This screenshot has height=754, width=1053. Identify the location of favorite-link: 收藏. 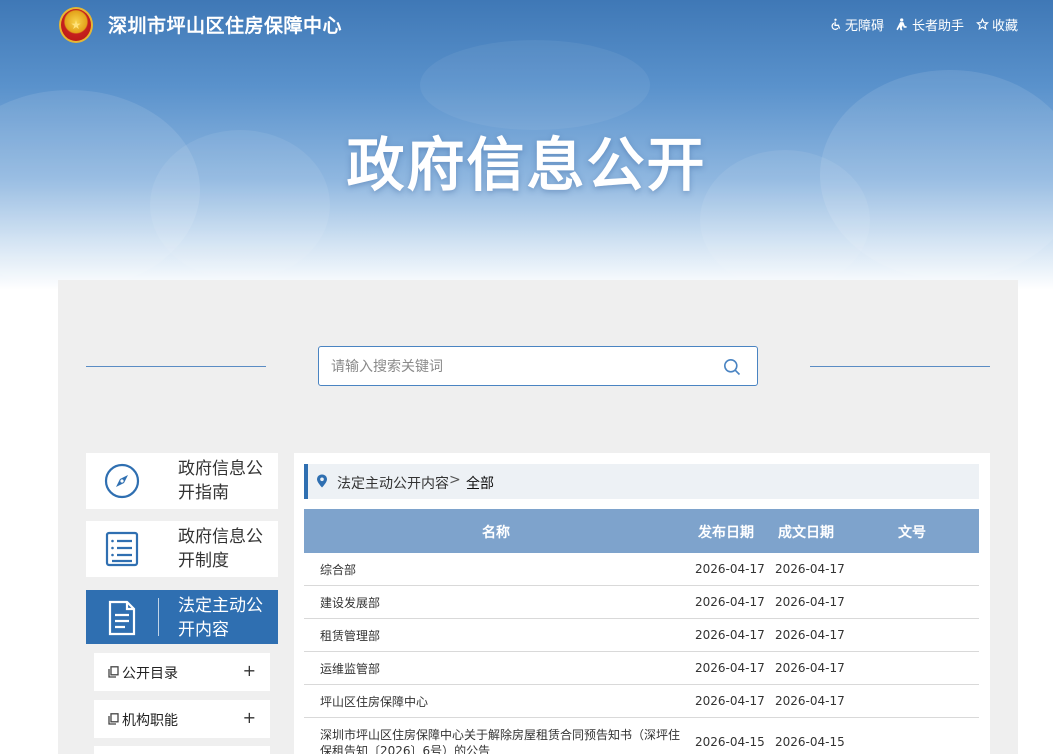
(997, 24).